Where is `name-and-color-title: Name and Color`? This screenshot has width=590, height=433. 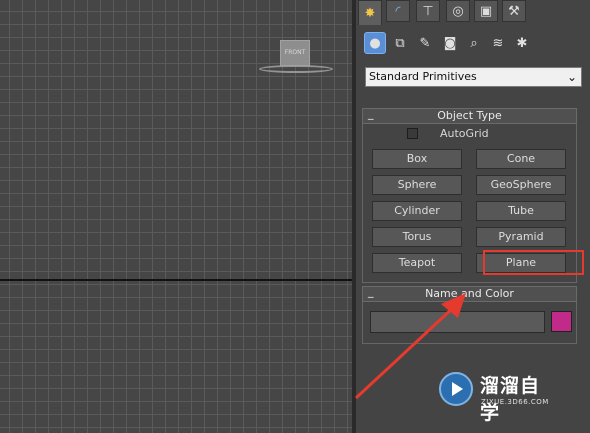
name-and-color-title: Name and Color is located at coordinates (469, 293).